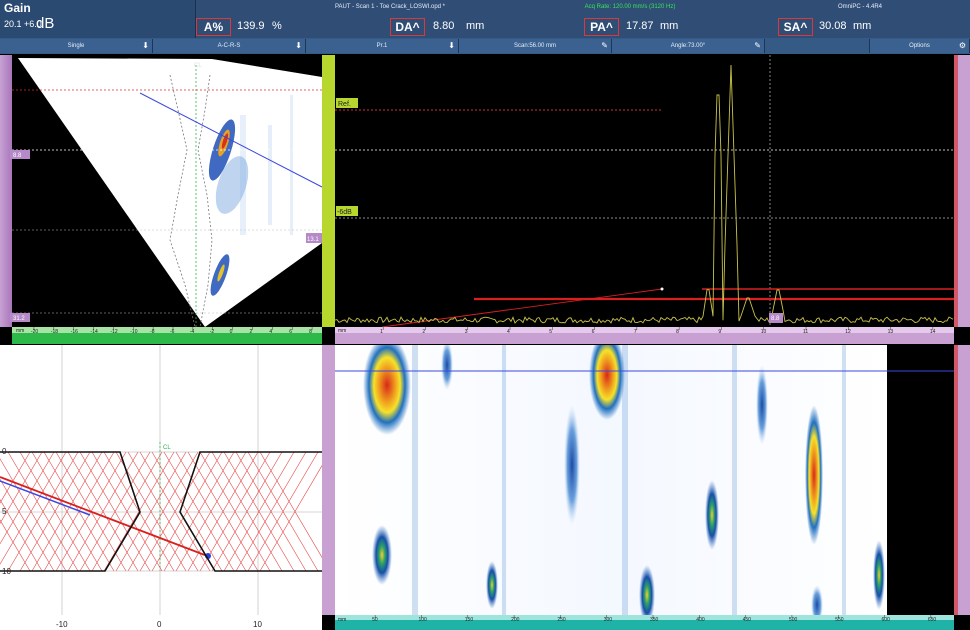 The height and width of the screenshot is (630, 970). What do you see at coordinates (859, 7) in the screenshot?
I see `software-version: OmniPC - 4.4R4` at bounding box center [859, 7].